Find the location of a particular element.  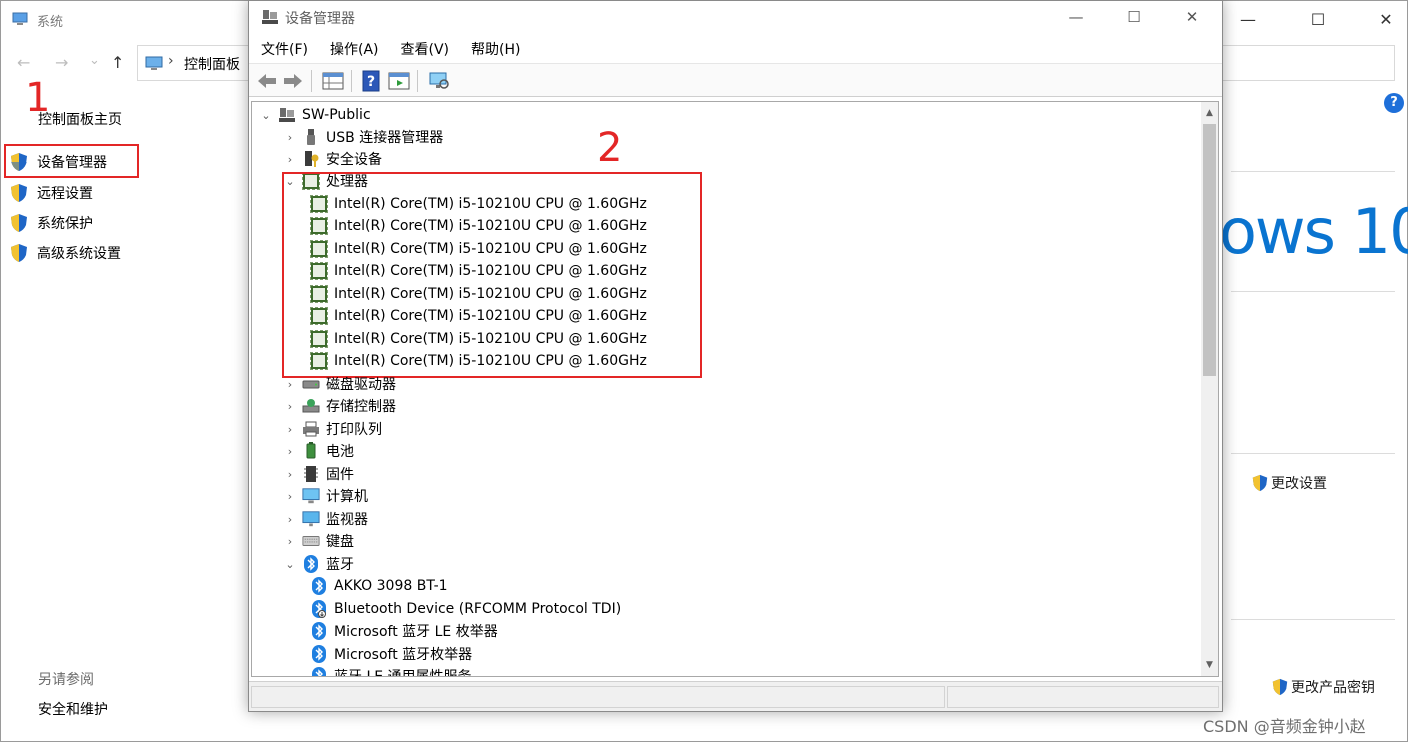

usb-connector-manager-label: USB 连接器管理器 is located at coordinates (385, 138).